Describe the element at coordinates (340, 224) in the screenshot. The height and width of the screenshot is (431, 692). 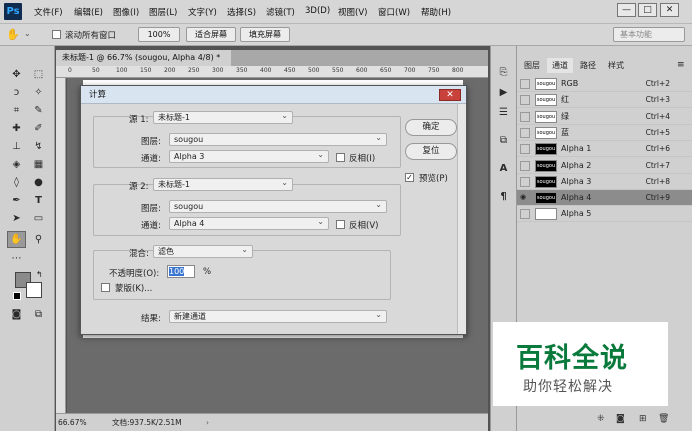
I see `source2-invert-checkbox` at that location.